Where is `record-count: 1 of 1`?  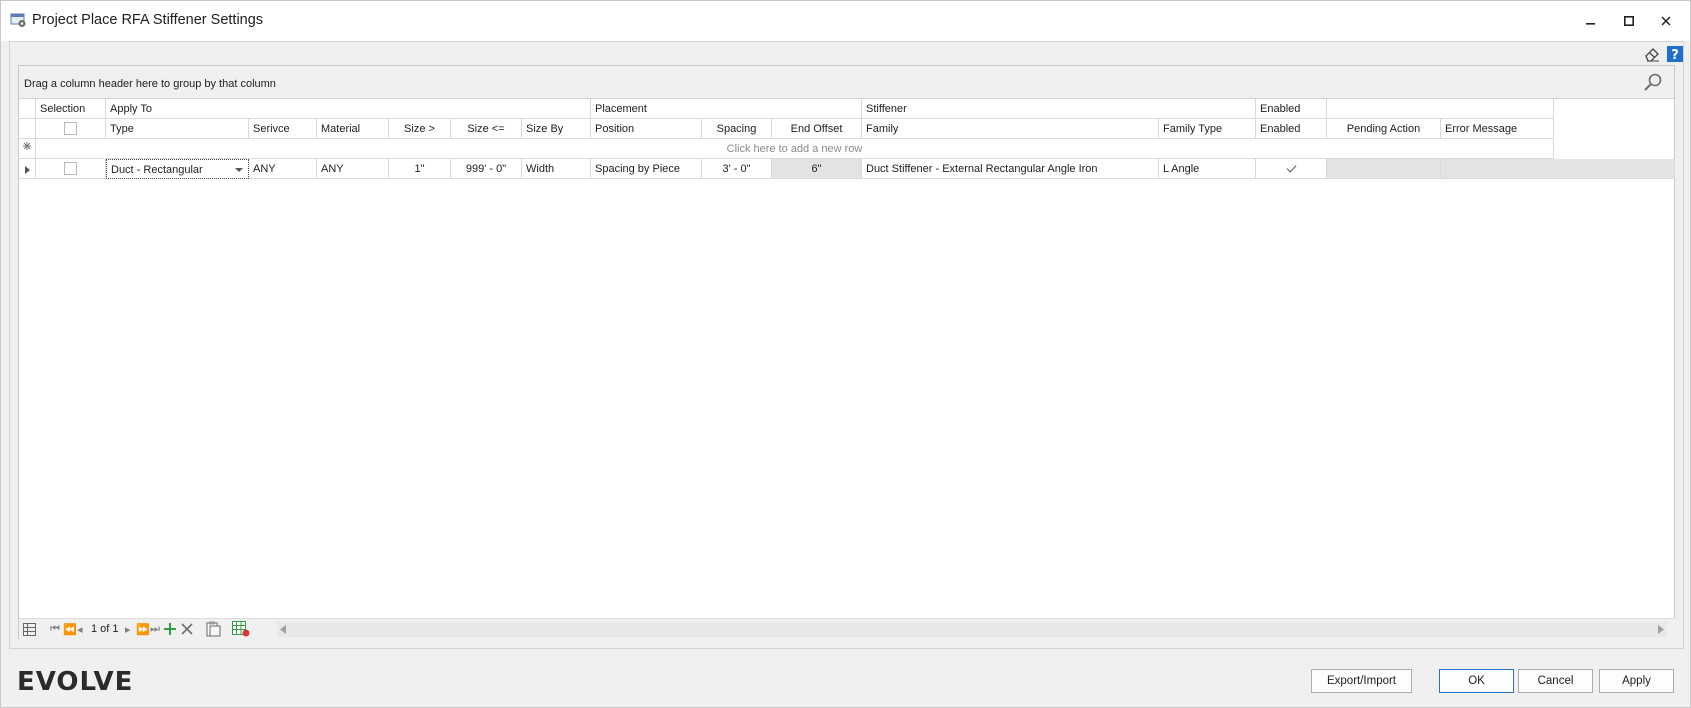 record-count: 1 of 1 is located at coordinates (105, 629).